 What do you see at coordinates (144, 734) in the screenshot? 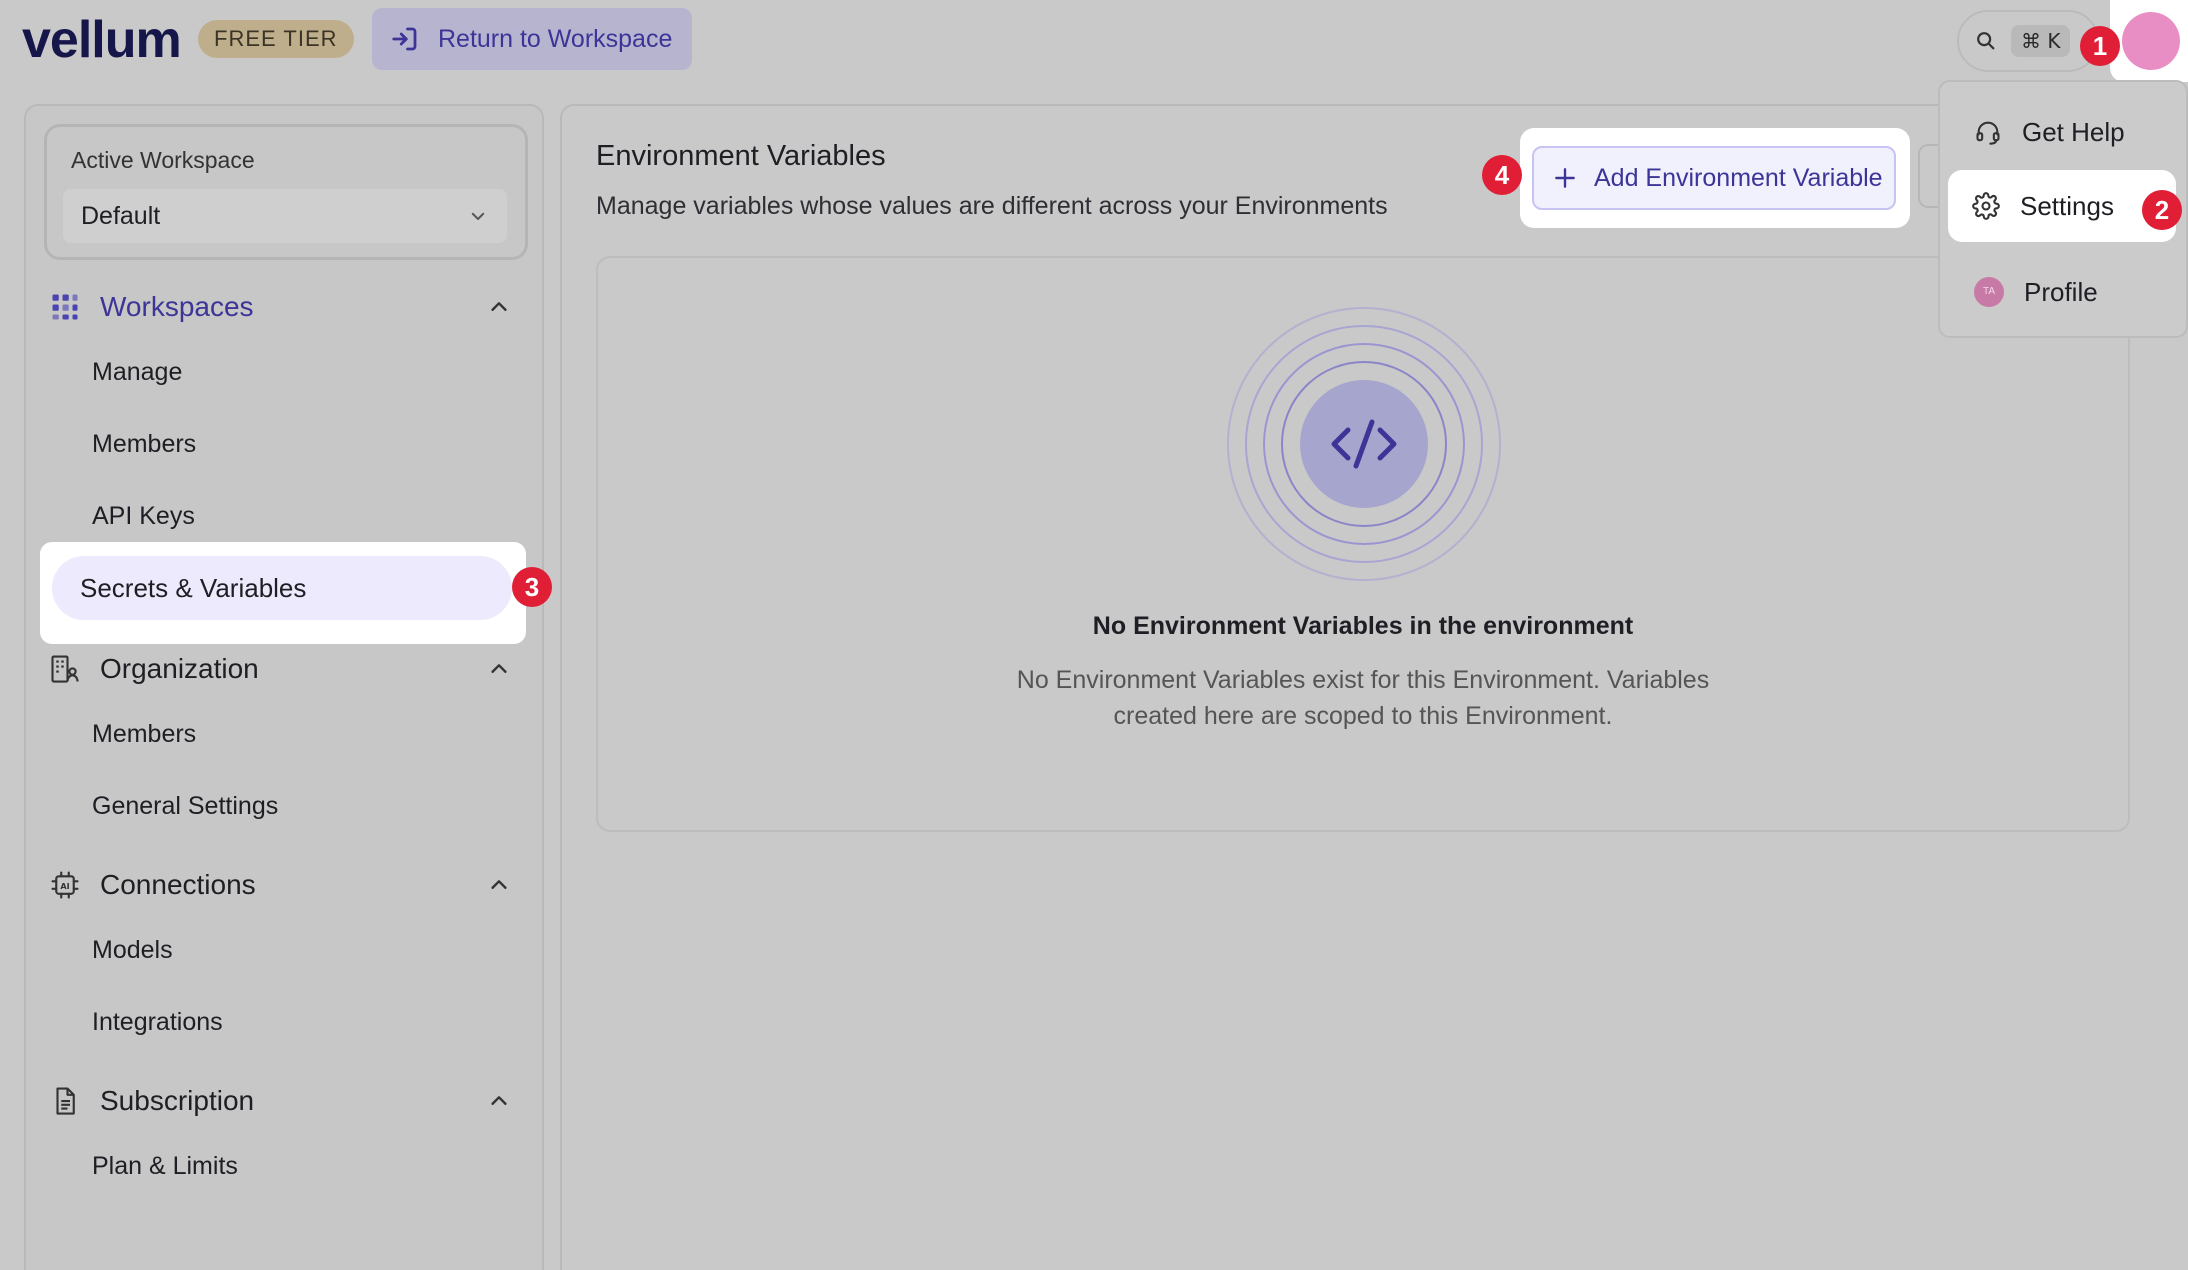
I see `sidebar-item-org-members: Members` at bounding box center [144, 734].